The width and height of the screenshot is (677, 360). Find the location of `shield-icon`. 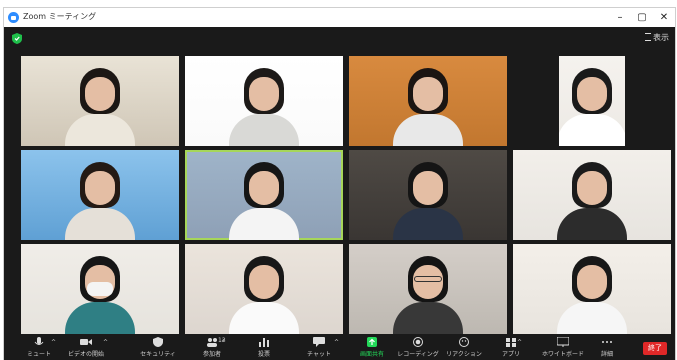

shield-icon is located at coordinates (158, 342).